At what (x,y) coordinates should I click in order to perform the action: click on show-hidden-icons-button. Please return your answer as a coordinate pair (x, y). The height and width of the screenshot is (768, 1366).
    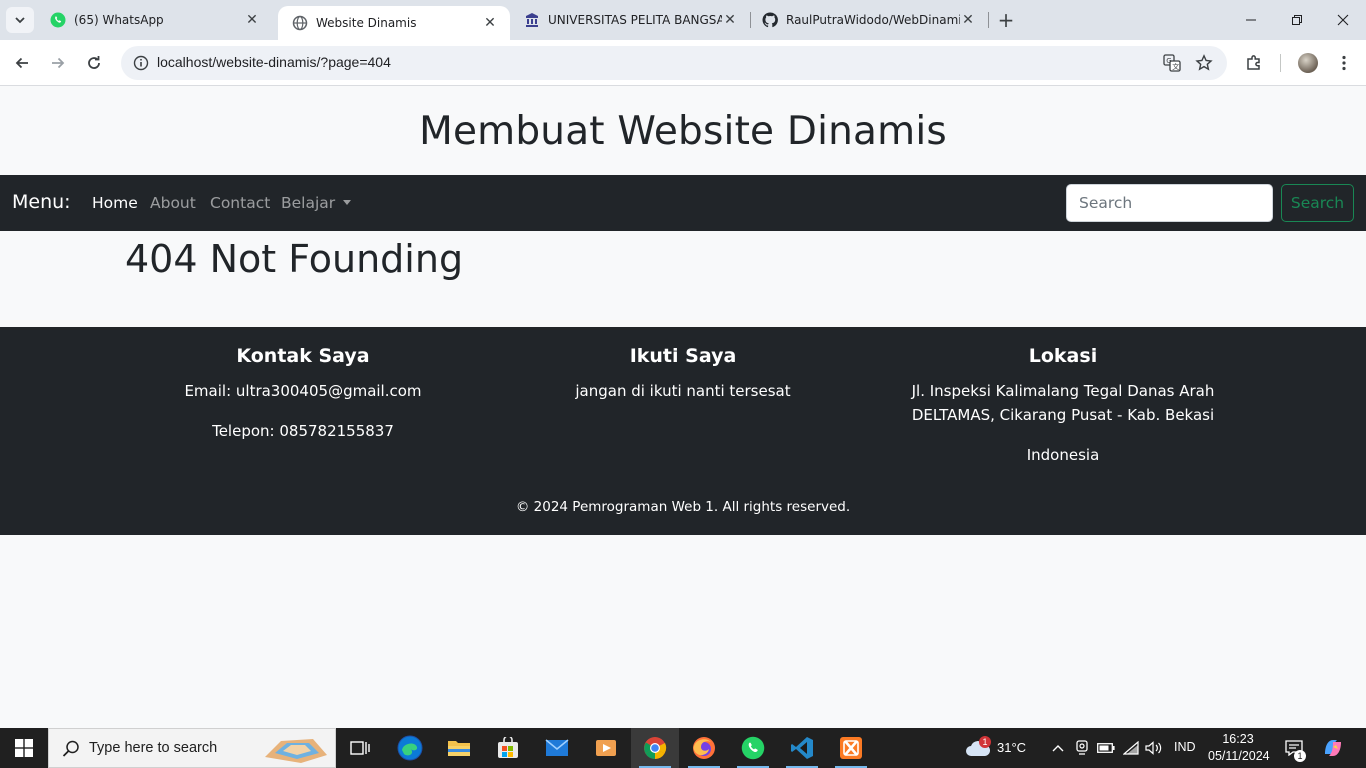
    Looking at the image, I should click on (1058, 748).